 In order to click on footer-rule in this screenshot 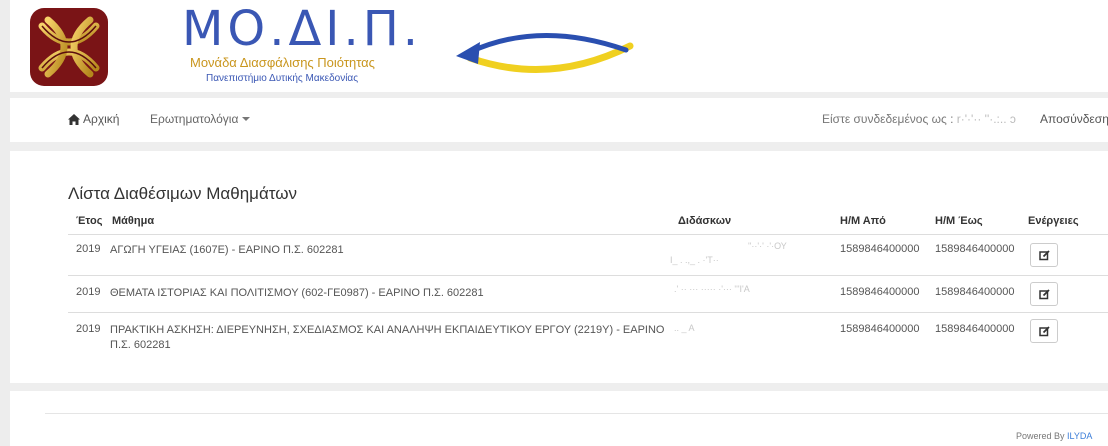, I will do `click(576, 413)`.